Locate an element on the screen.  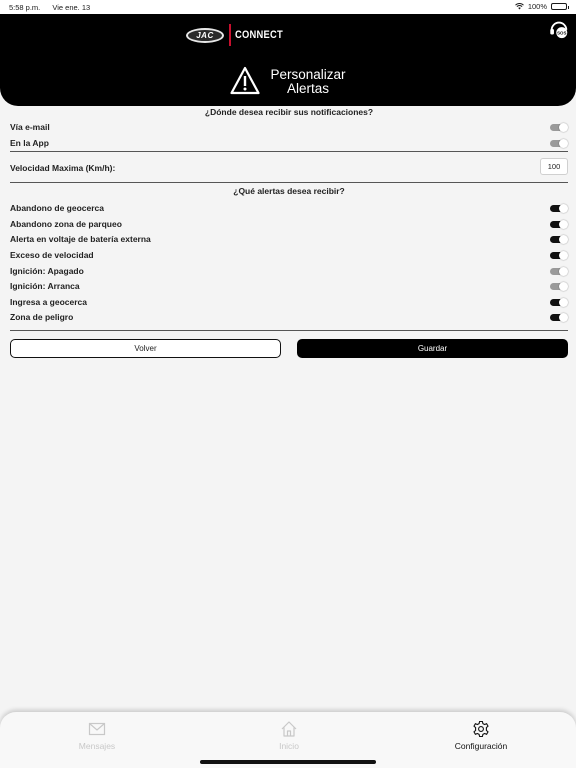
wifi-icon is located at coordinates (519, 6).